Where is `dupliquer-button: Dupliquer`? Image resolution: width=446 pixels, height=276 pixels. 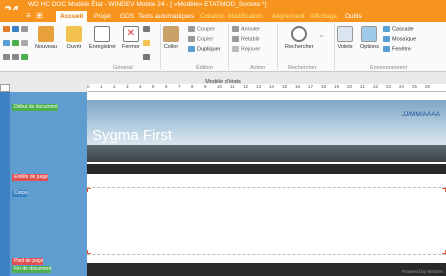
dupliquer-button: Dupliquer is located at coordinates (204, 49).